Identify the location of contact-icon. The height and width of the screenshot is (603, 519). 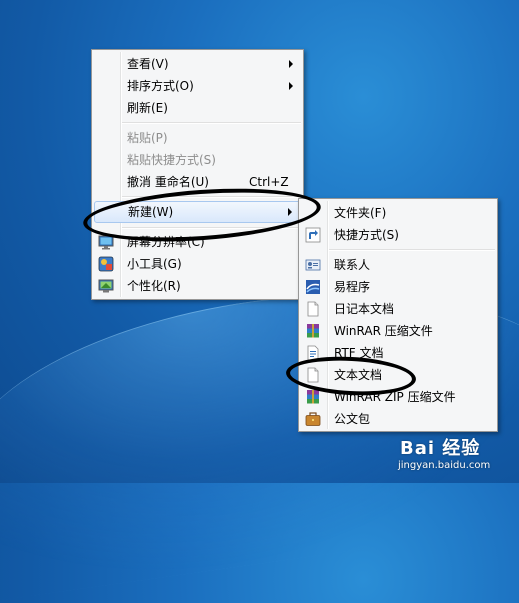
(313, 265).